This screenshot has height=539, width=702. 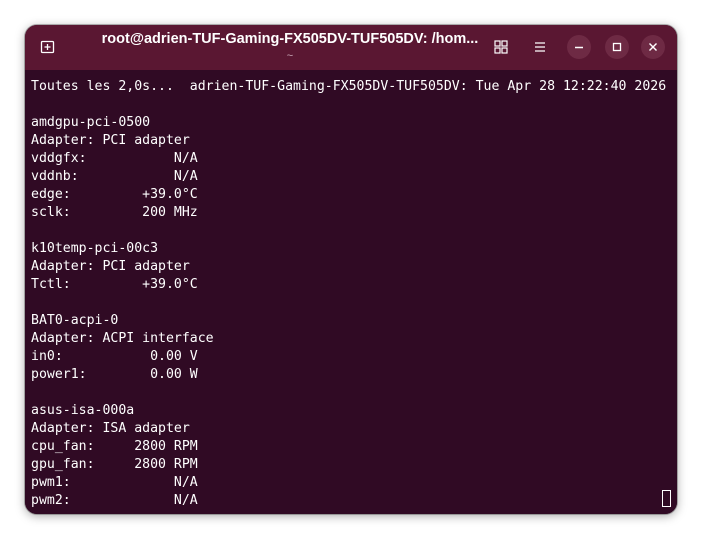 I want to click on terminal-line: amdgpu-pci-0500, so click(x=91, y=122).